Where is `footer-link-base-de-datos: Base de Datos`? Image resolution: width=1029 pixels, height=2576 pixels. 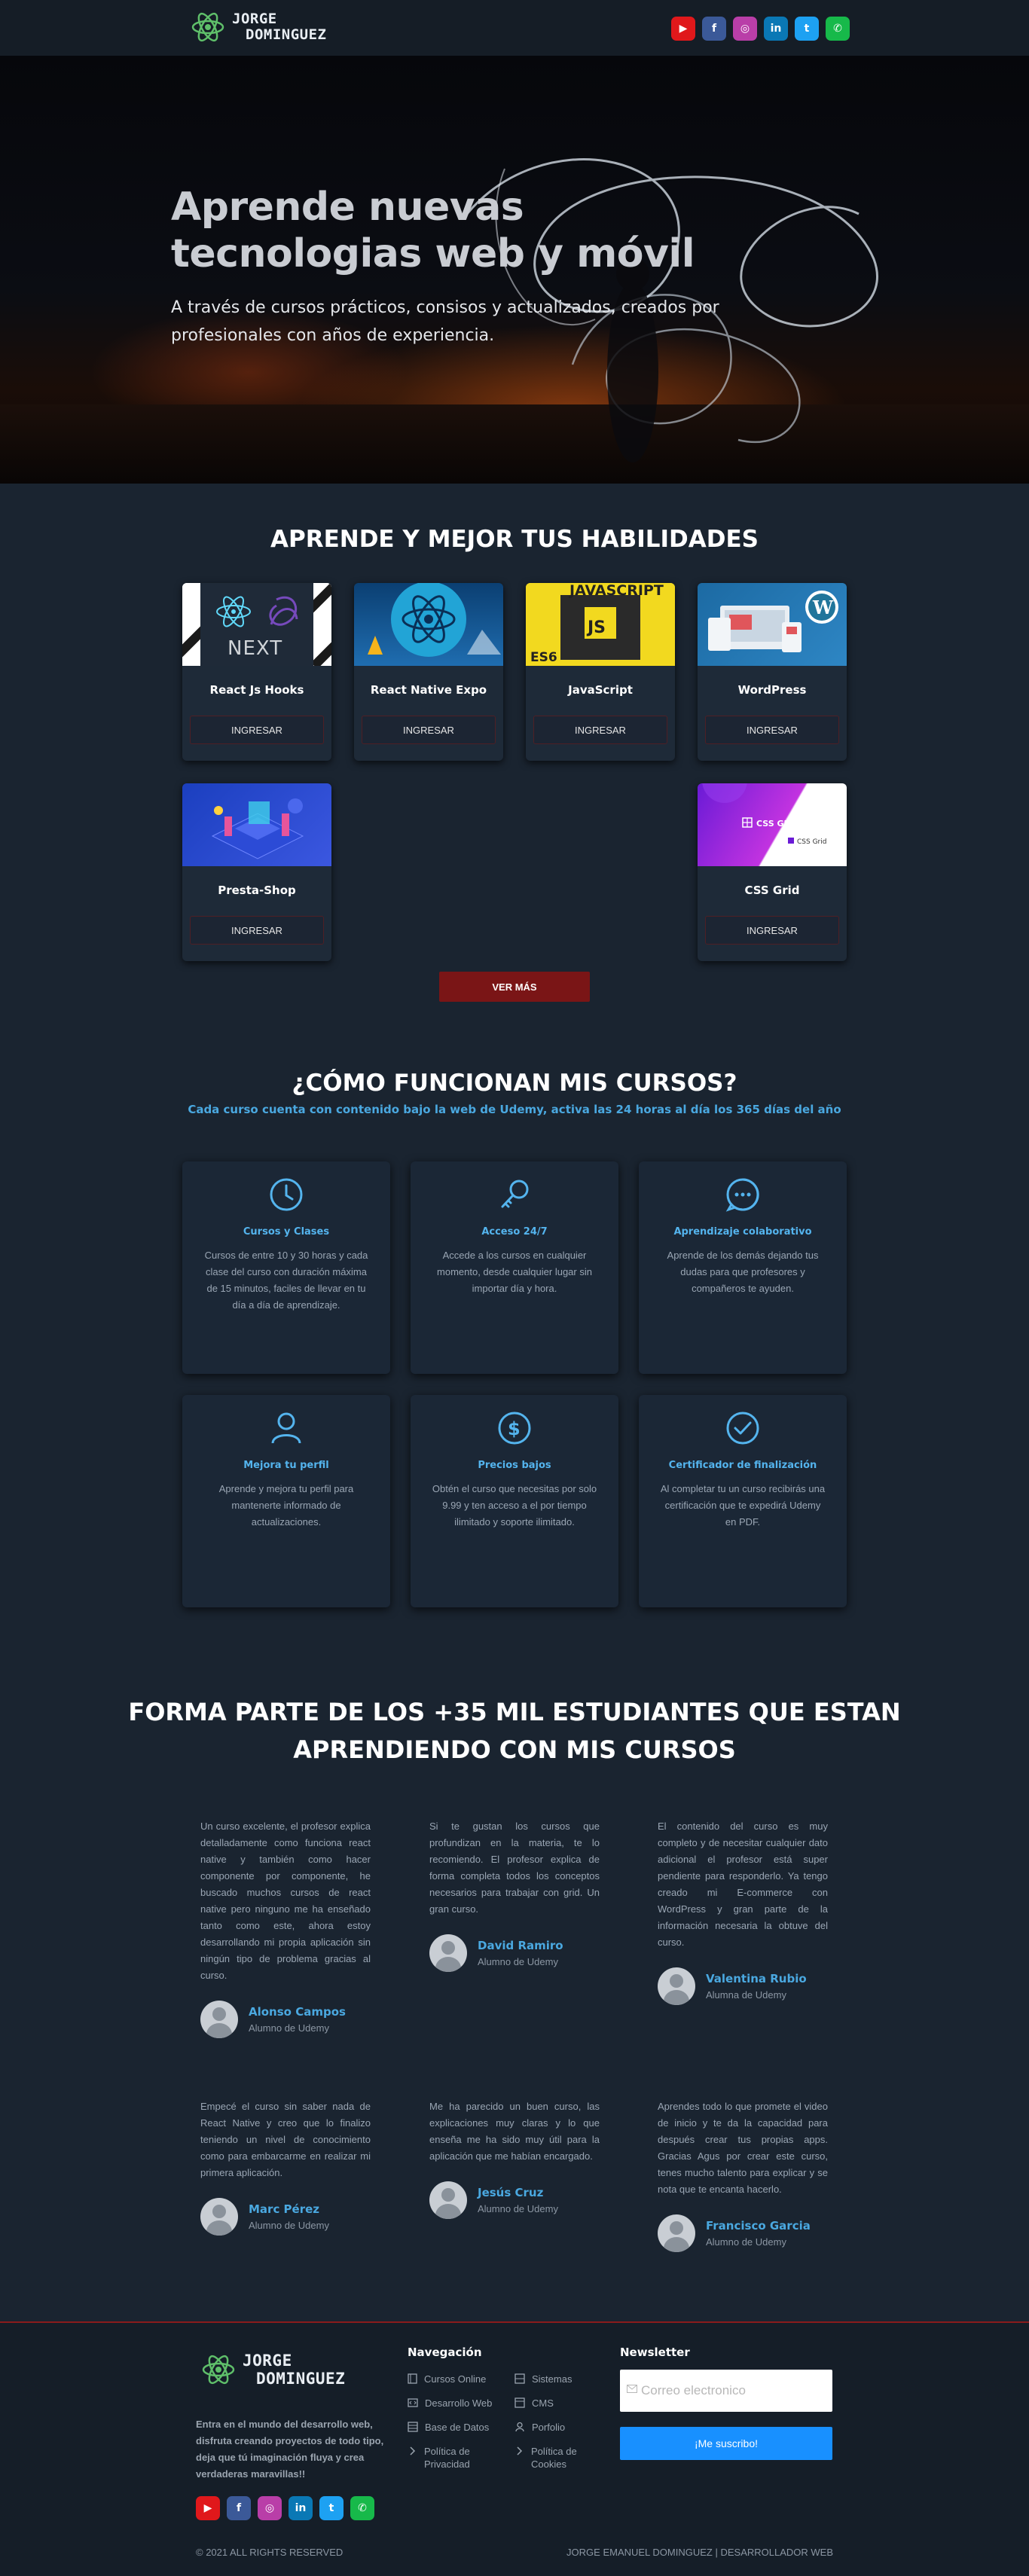
footer-link-base-de-datos: Base de Datos is located at coordinates (455, 2428).